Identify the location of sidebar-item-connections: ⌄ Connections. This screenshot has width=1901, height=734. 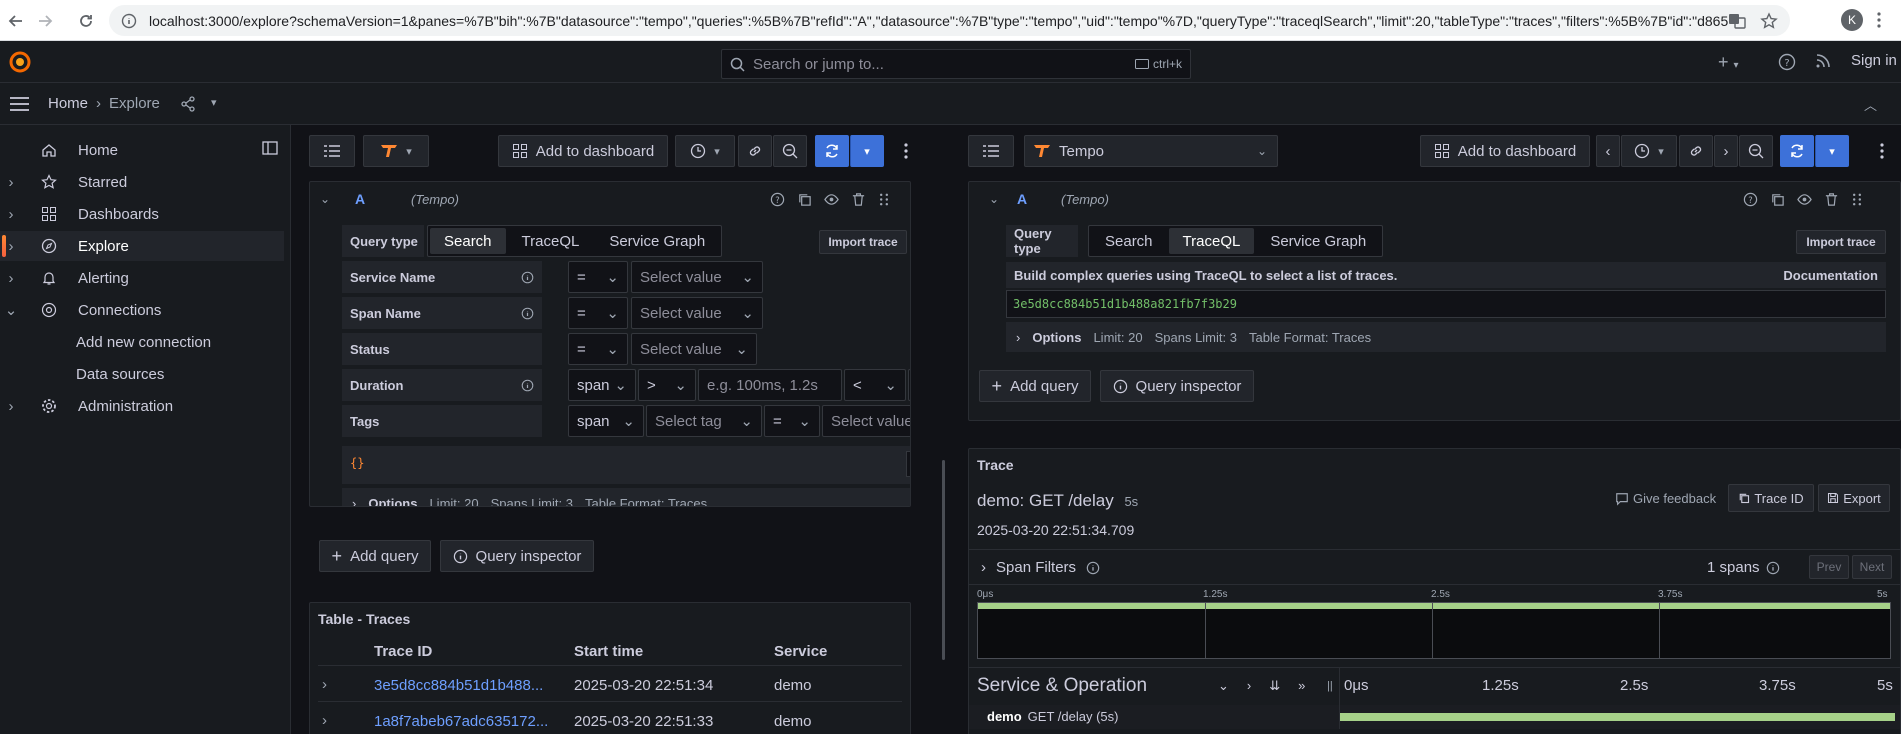
(142, 310).